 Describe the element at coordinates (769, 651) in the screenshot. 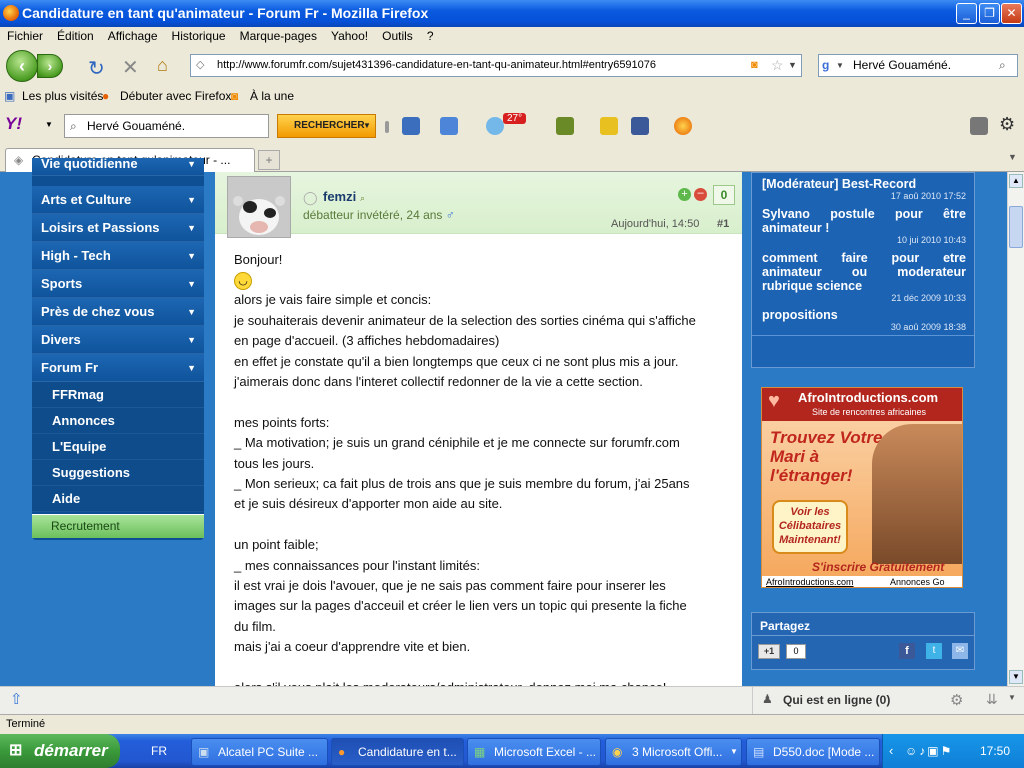

I see `google-plus-one-button: +1` at that location.